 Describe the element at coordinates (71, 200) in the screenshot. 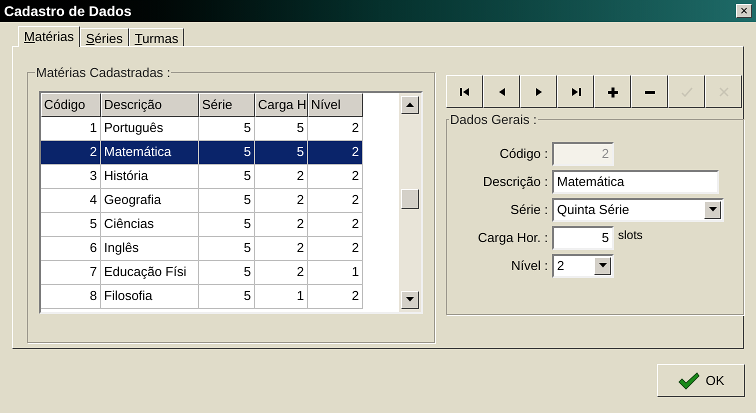

I see `table-cell: 4` at that location.